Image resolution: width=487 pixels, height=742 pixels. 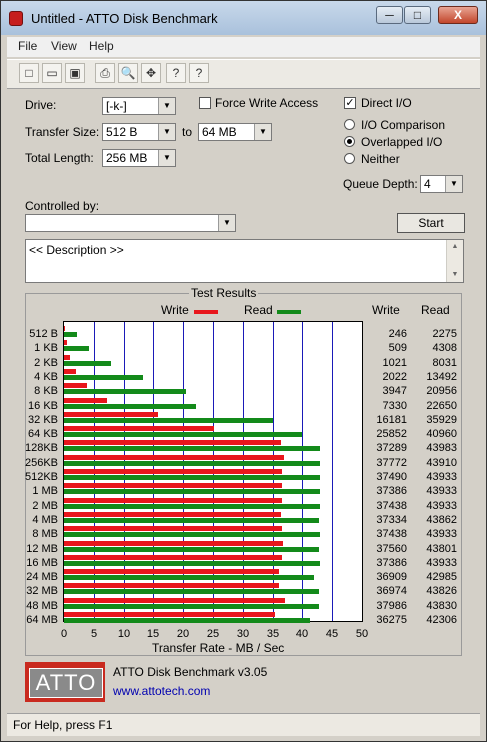 What do you see at coordinates (441, 419) in the screenshot?
I see `read-value: 35929` at bounding box center [441, 419].